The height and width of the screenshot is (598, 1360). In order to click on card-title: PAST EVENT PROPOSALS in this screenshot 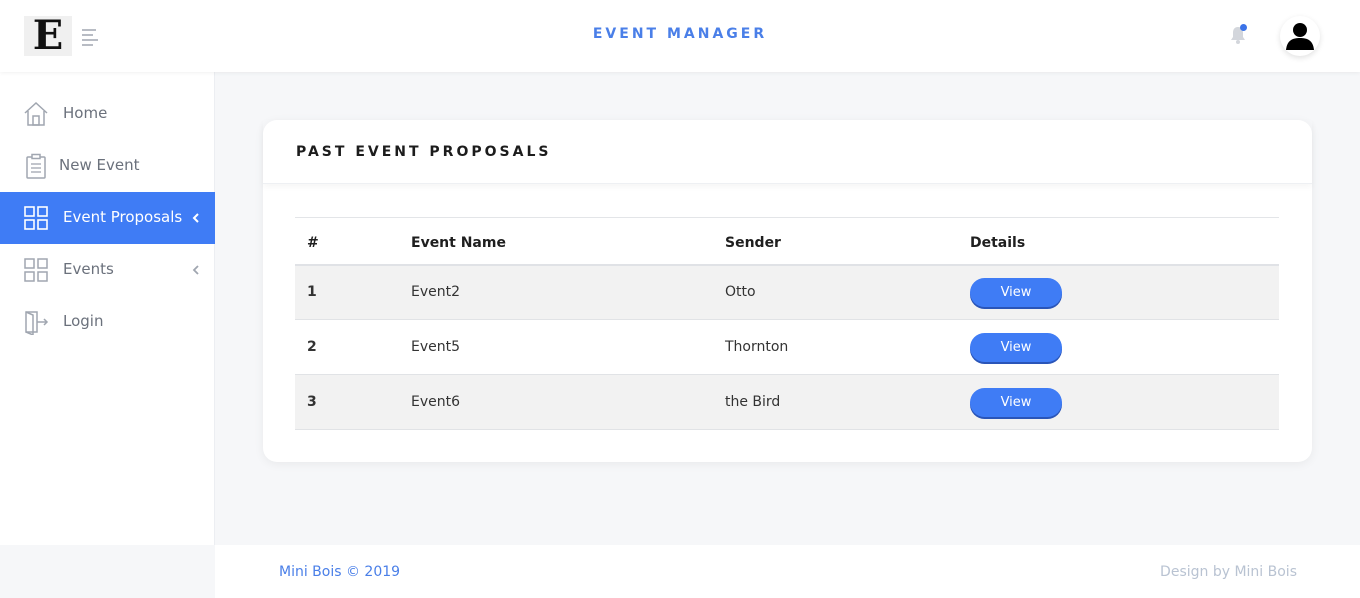, I will do `click(424, 152)`.